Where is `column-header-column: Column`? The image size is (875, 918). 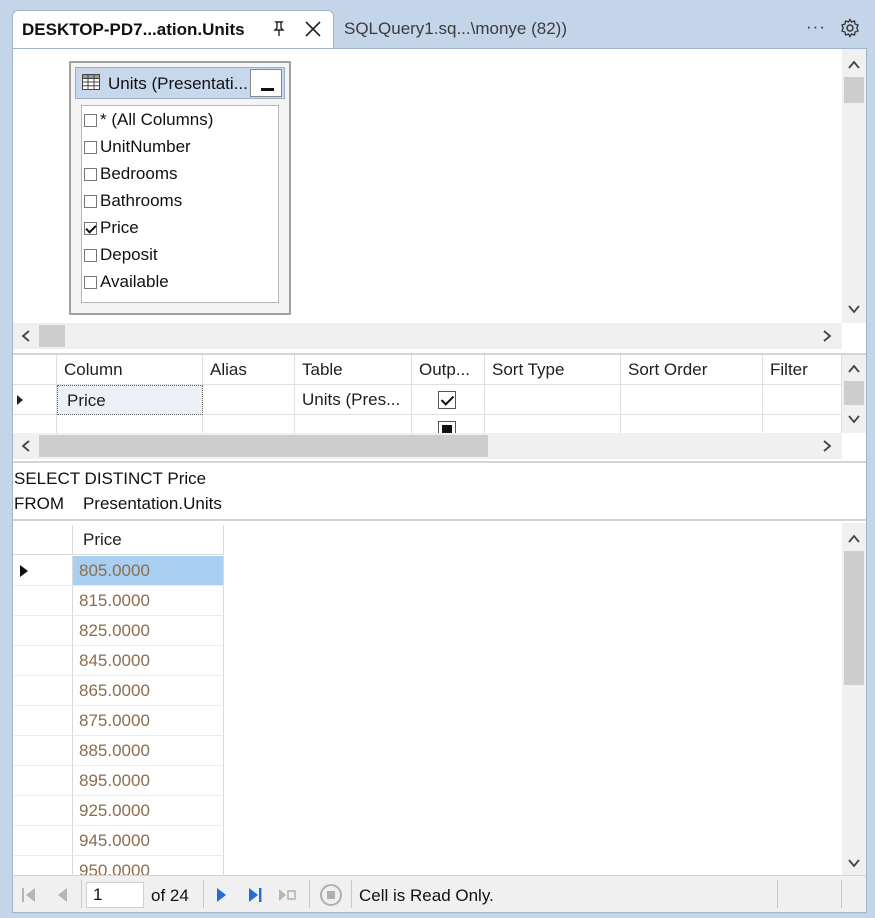
column-header-column: Column is located at coordinates (130, 370).